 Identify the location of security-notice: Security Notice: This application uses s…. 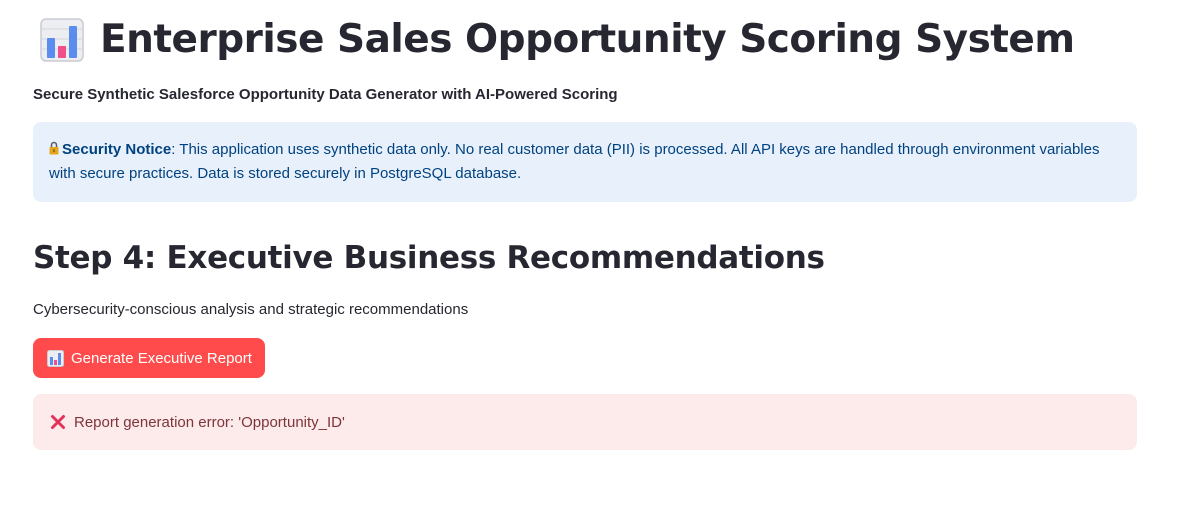
(585, 162).